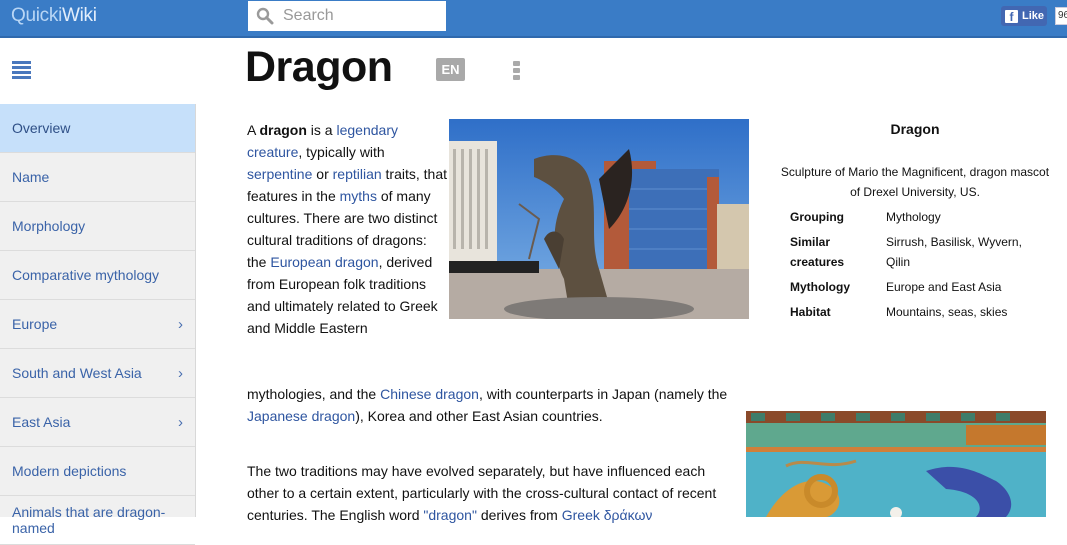  What do you see at coordinates (1033, 16) in the screenshot?
I see `facebook-like-label: Like` at bounding box center [1033, 16].